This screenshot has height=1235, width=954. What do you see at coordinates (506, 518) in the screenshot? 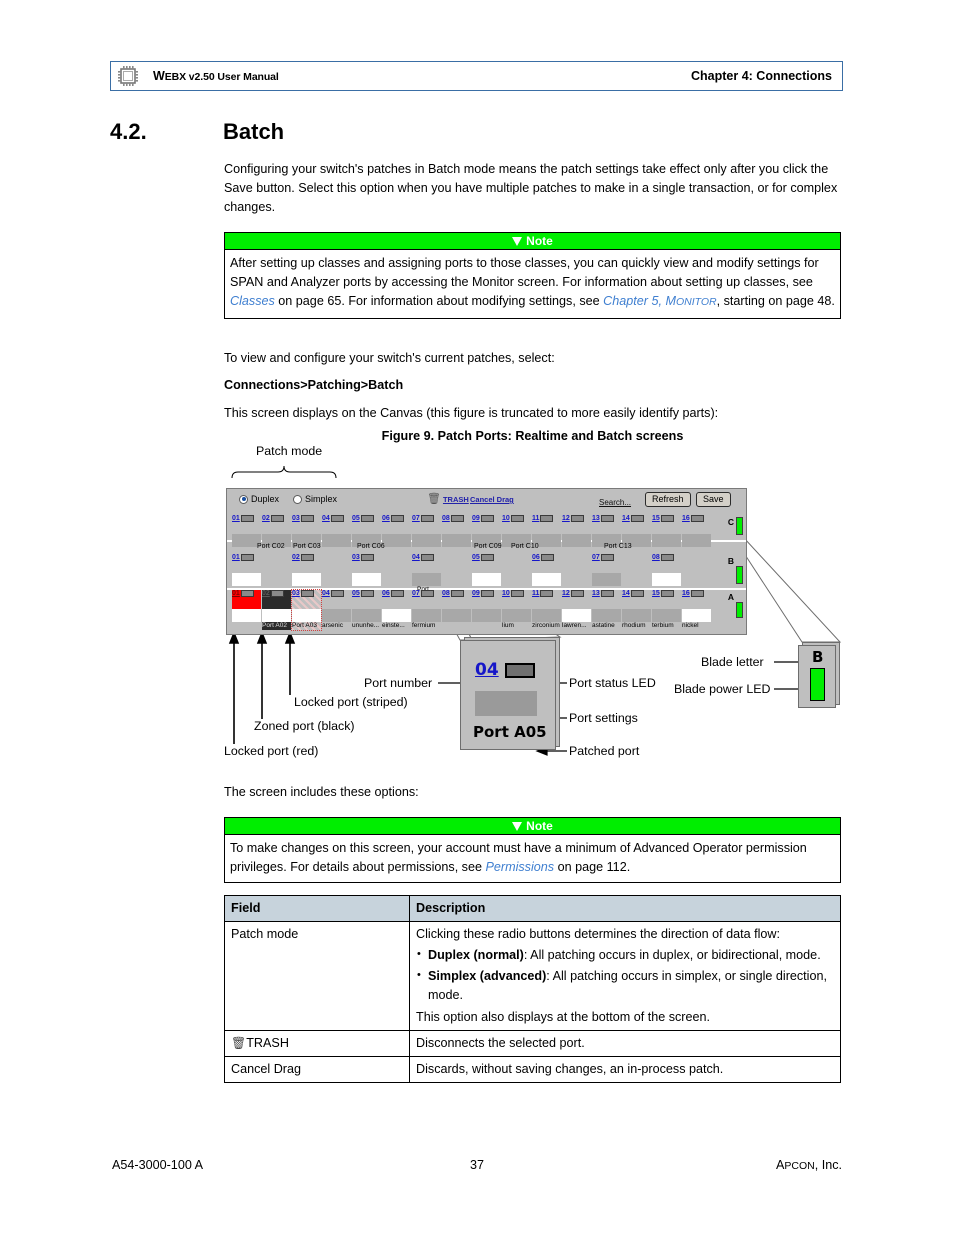
I see `port-number: 10` at bounding box center [506, 518].